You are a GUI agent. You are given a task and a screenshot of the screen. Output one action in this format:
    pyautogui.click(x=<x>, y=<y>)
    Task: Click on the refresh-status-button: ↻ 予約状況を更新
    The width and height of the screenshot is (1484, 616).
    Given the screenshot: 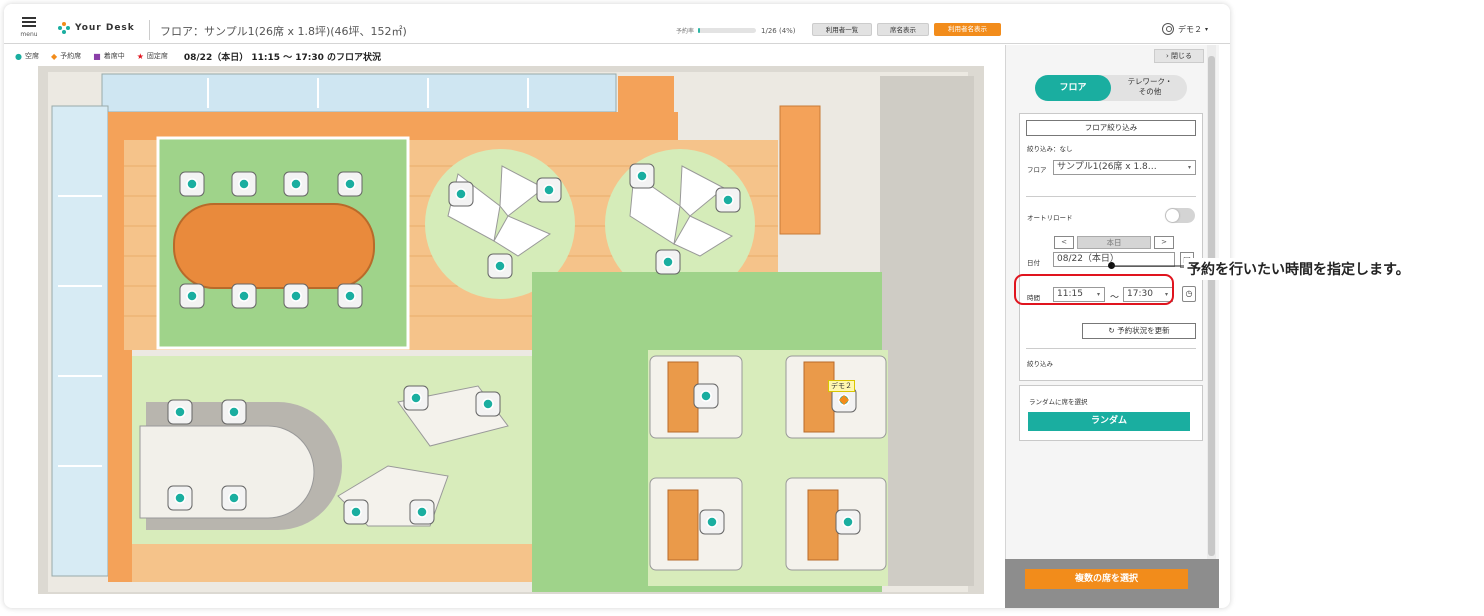 What is the action you would take?
    pyautogui.click(x=1139, y=331)
    